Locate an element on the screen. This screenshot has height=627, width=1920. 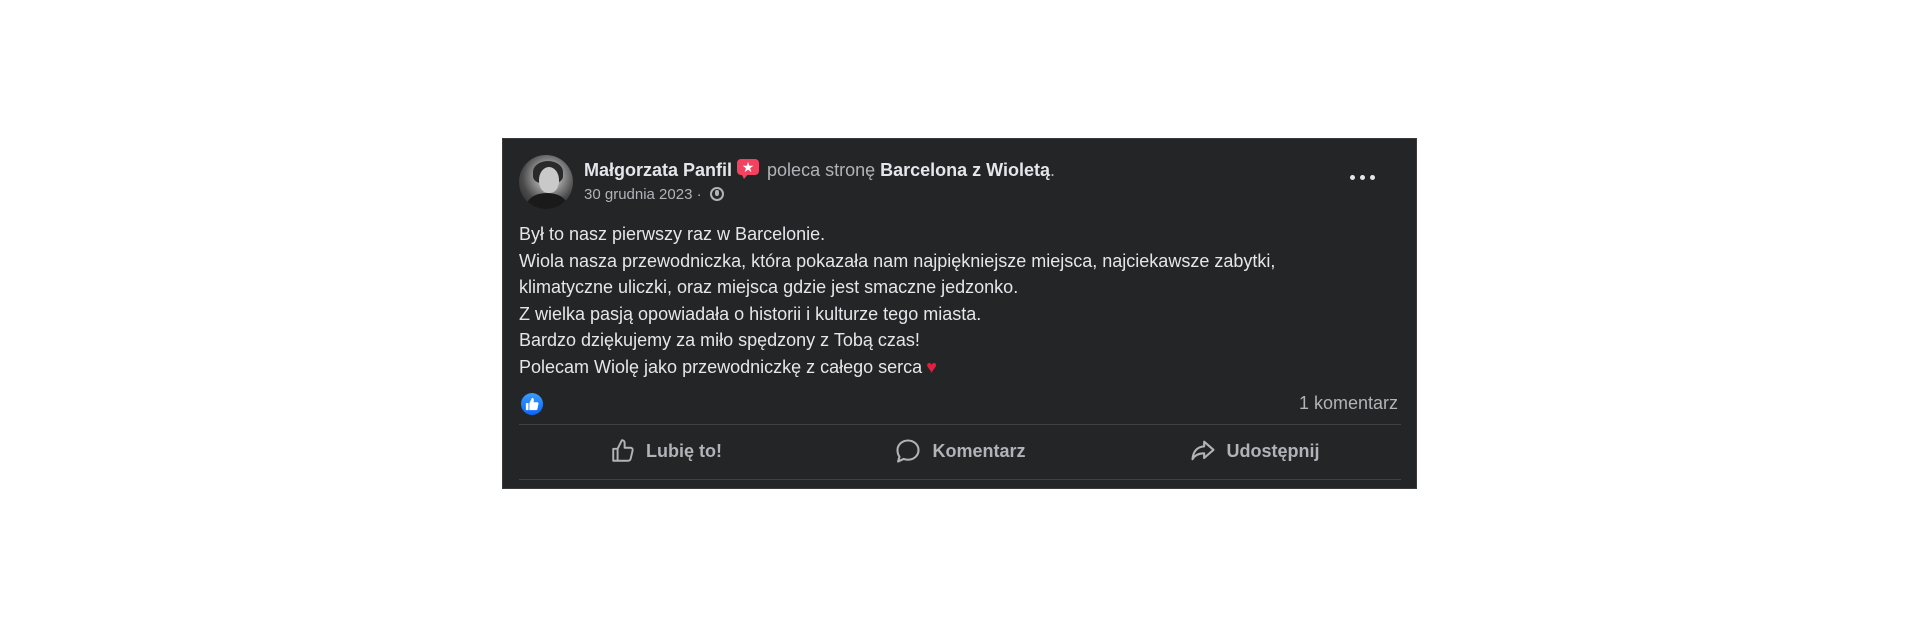
red-heart-icon: ♥ is located at coordinates (931, 366).